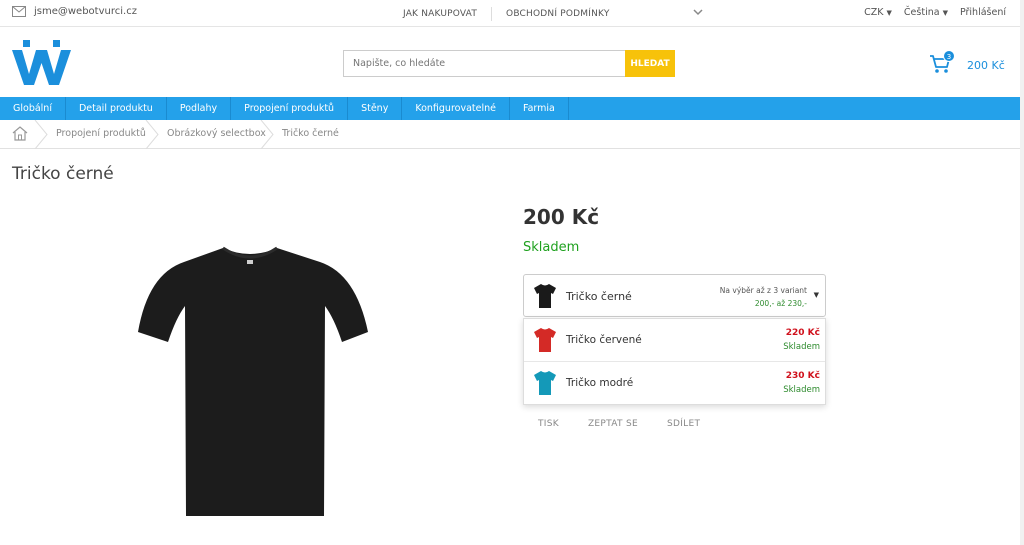 The image size is (1024, 545). I want to click on product-price: 200 Kč, so click(561, 217).